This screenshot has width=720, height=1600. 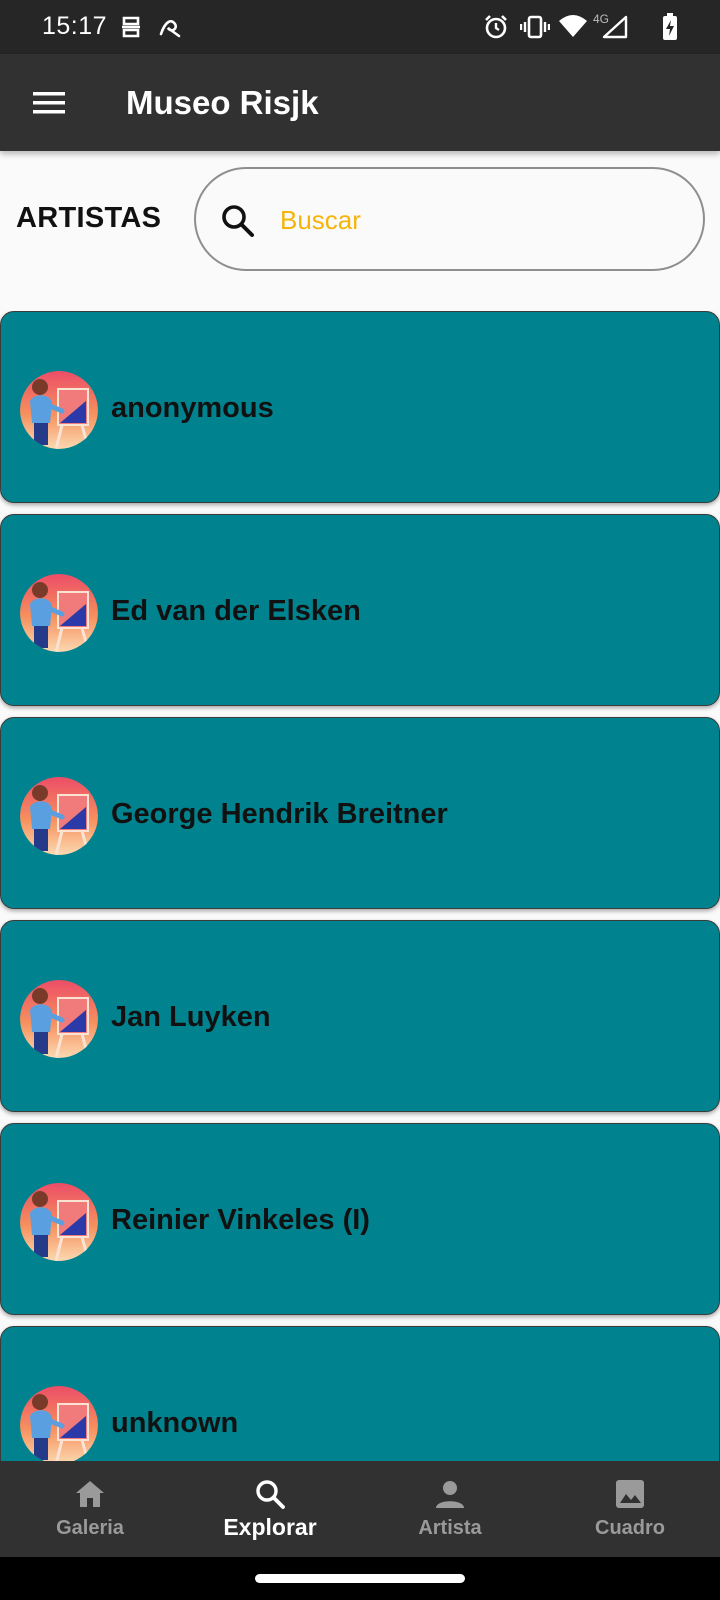 I want to click on home-gesture-handle, so click(x=360, y=1578).